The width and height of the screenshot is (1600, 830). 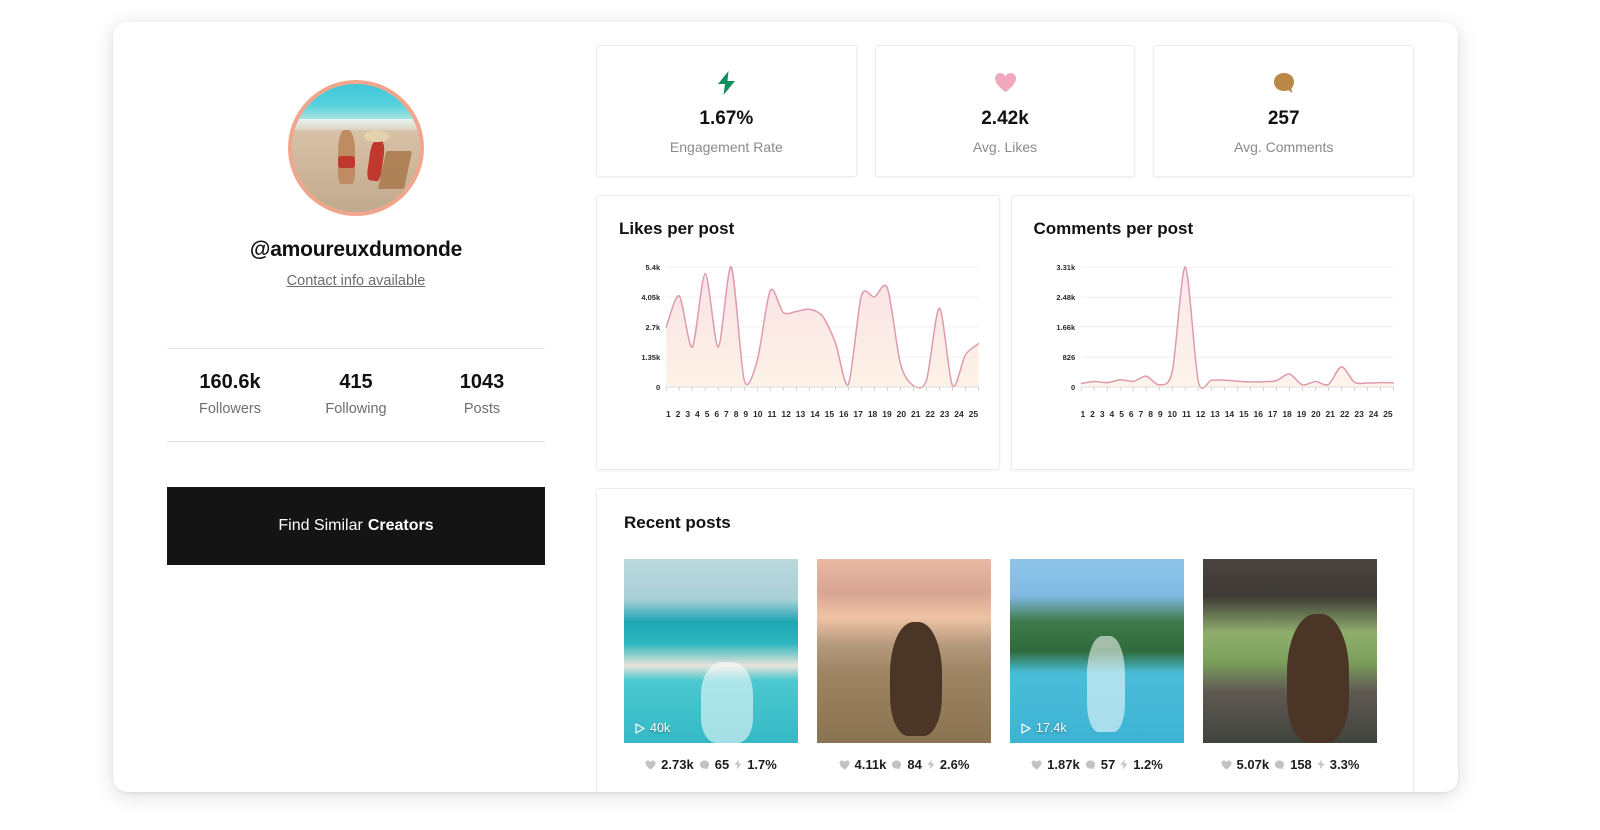 I want to click on x-tick-label: 8, so click(x=1150, y=414).